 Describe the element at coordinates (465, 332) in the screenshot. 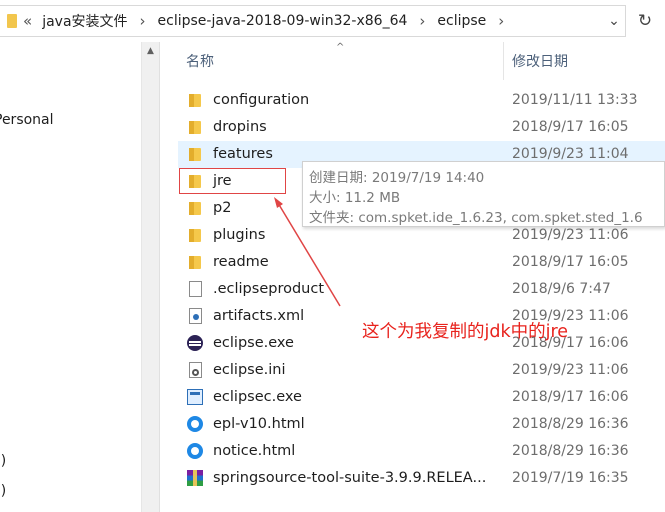

I see `annotation-text: 这个为我复制的jdk中的jre` at that location.